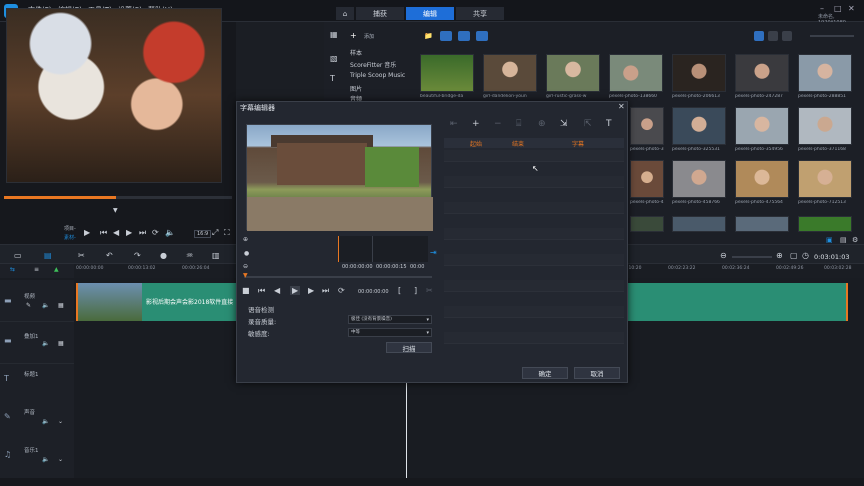 This screenshot has width=864, height=486. Describe the element at coordinates (545, 373) in the screenshot. I see `ok-button: 确定` at that location.